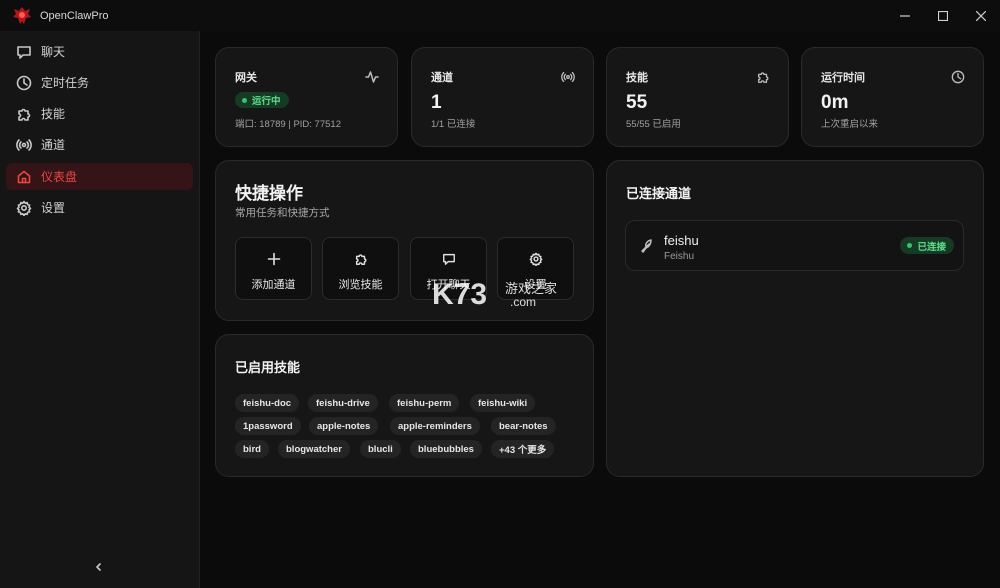 The width and height of the screenshot is (1000, 588). What do you see at coordinates (99, 207) in the screenshot?
I see `sidebar-item-settings: 设置` at bounding box center [99, 207].